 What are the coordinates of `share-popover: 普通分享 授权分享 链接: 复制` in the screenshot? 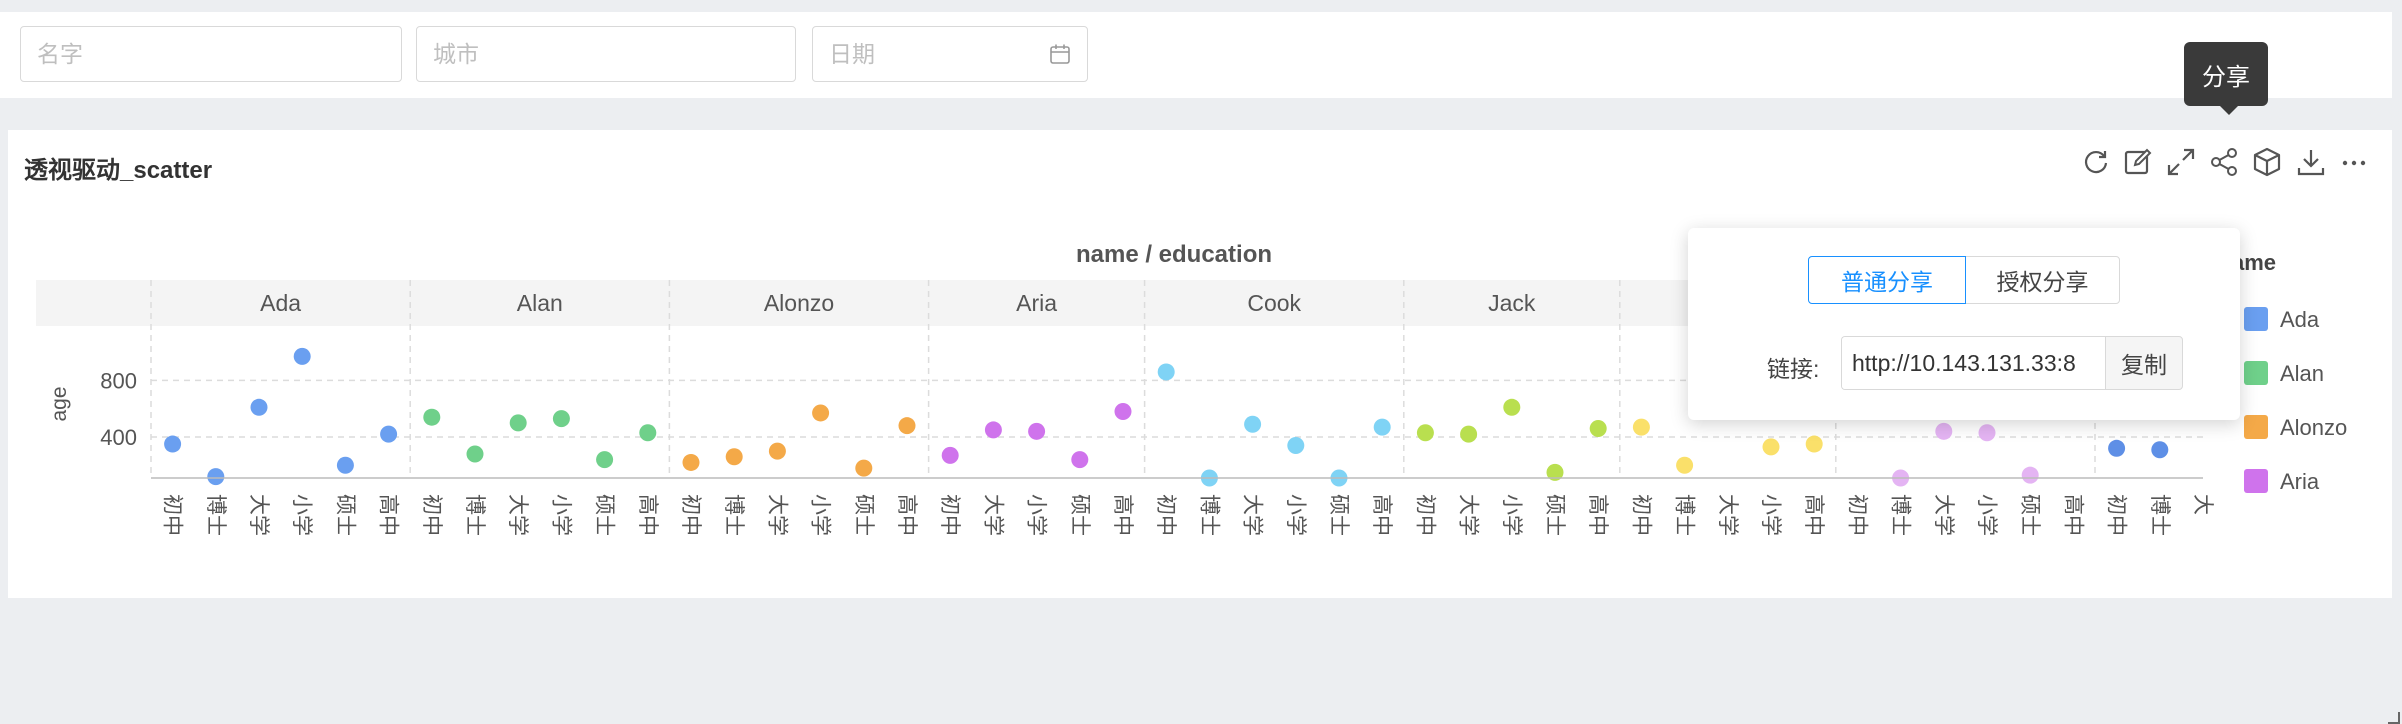 It's located at (1964, 324).